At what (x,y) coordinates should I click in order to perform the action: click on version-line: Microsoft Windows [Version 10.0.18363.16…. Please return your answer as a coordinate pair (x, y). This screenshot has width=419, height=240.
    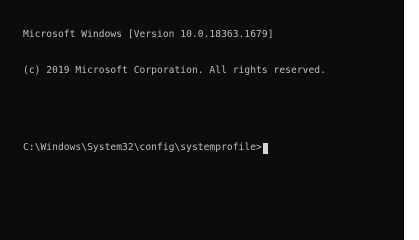
    Looking at the image, I should click on (148, 34).